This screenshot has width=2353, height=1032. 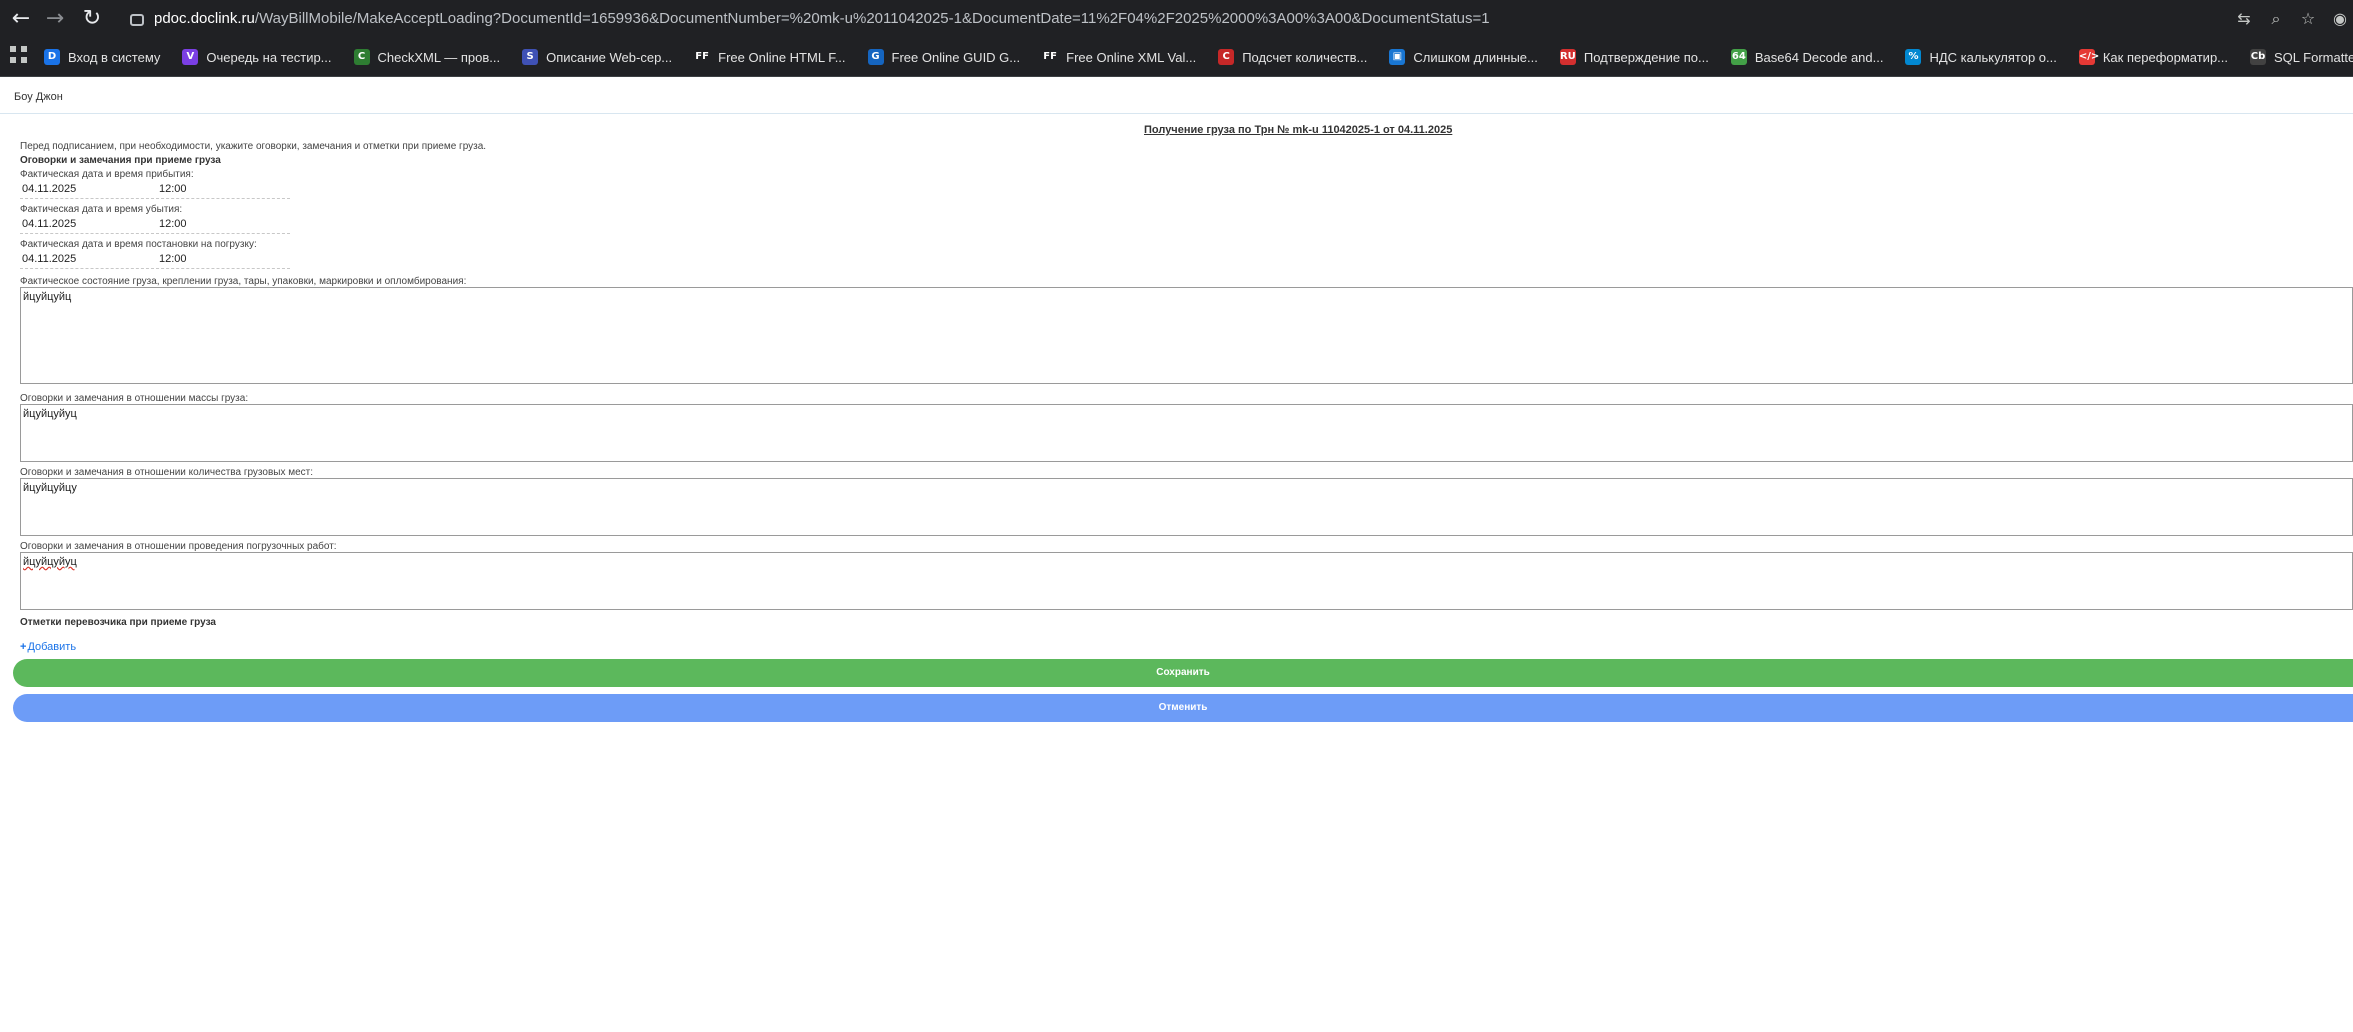 What do you see at coordinates (219, 259) in the screenshot?
I see `loading-time-input: 12:00` at bounding box center [219, 259].